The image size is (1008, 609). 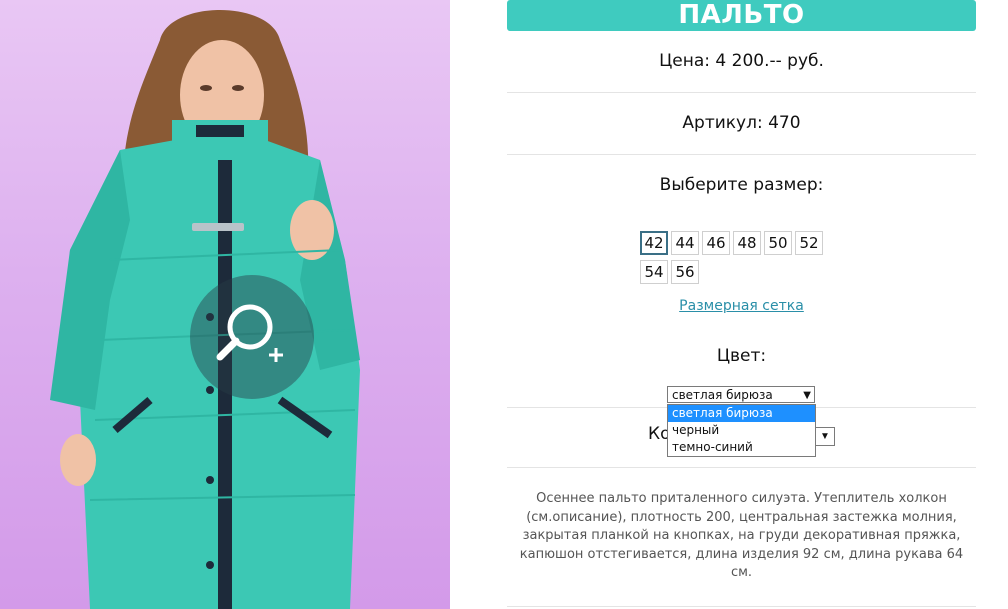 I want to click on color-dropdown-list: светлая бирюза черный темно-синий, so click(x=741, y=430).